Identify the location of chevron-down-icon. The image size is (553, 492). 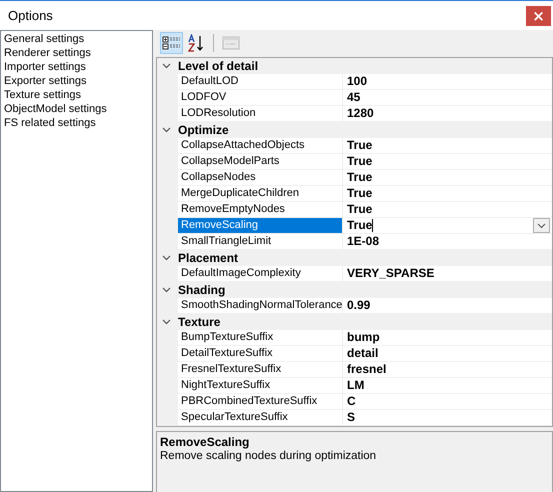
(541, 225).